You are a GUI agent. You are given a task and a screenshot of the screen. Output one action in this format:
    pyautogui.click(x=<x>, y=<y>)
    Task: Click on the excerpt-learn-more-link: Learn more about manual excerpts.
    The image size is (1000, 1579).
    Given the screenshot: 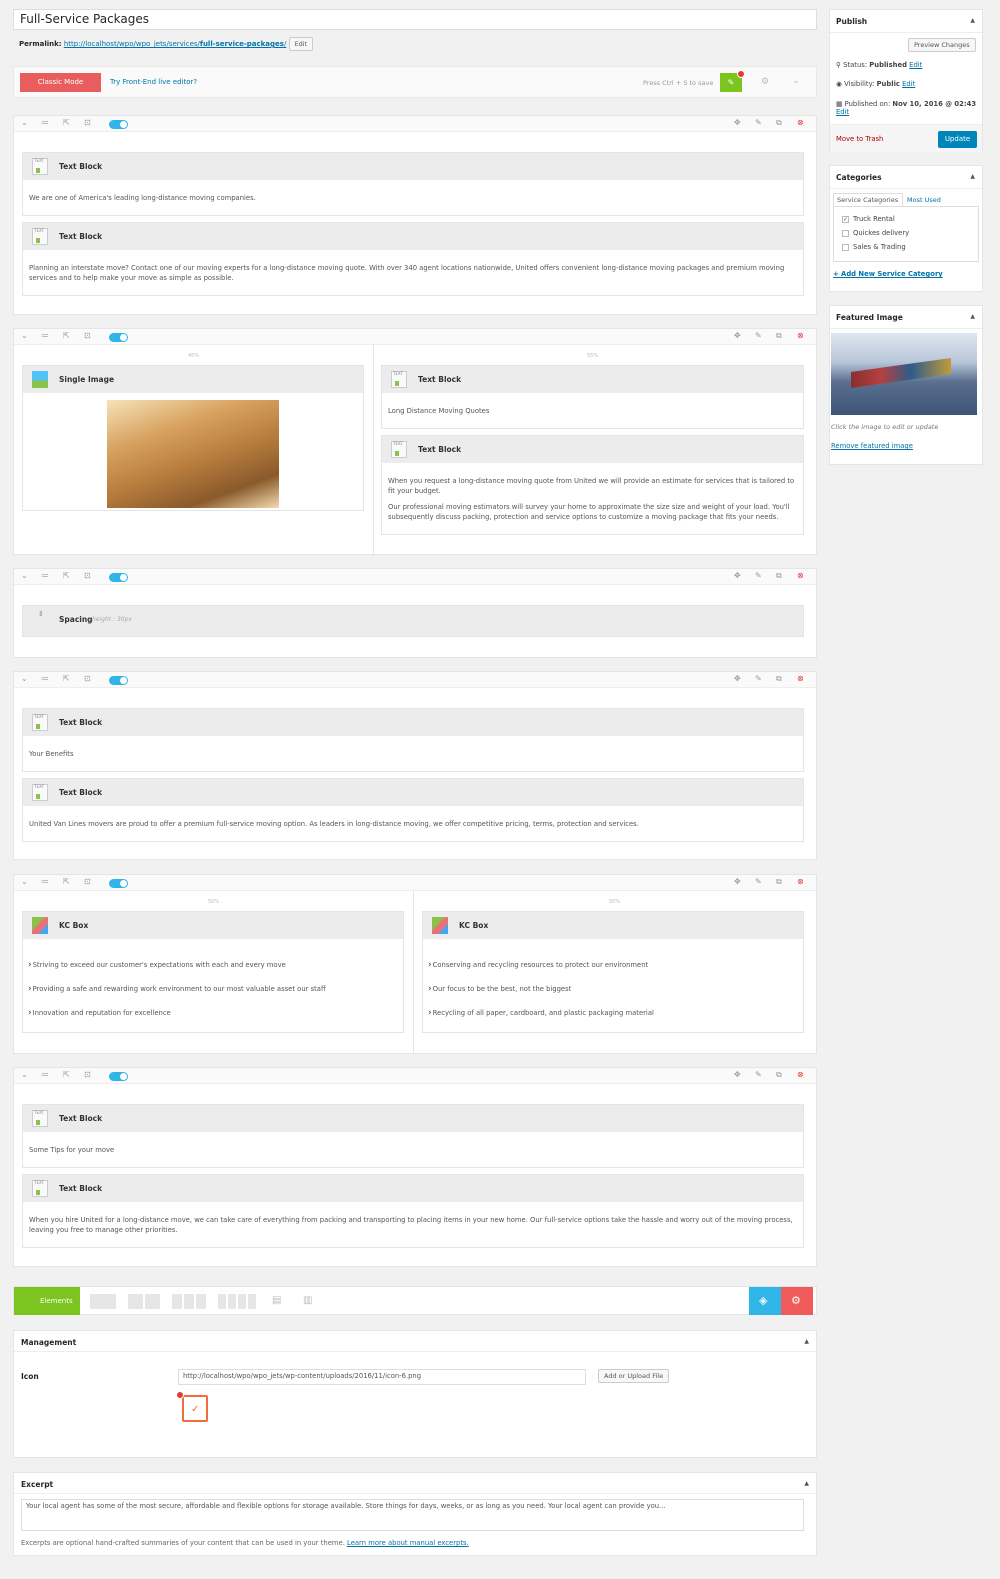 What is the action you would take?
    pyautogui.click(x=408, y=1543)
    